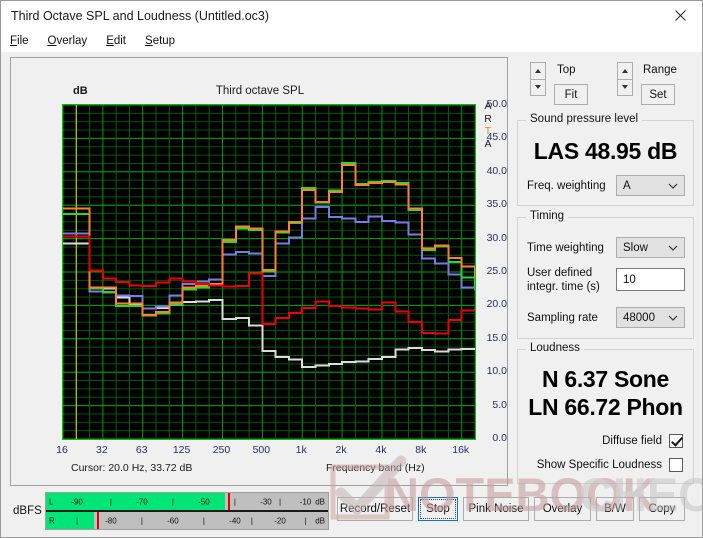  What do you see at coordinates (68, 41) in the screenshot?
I see `menu-item-overlay: Overlay` at bounding box center [68, 41].